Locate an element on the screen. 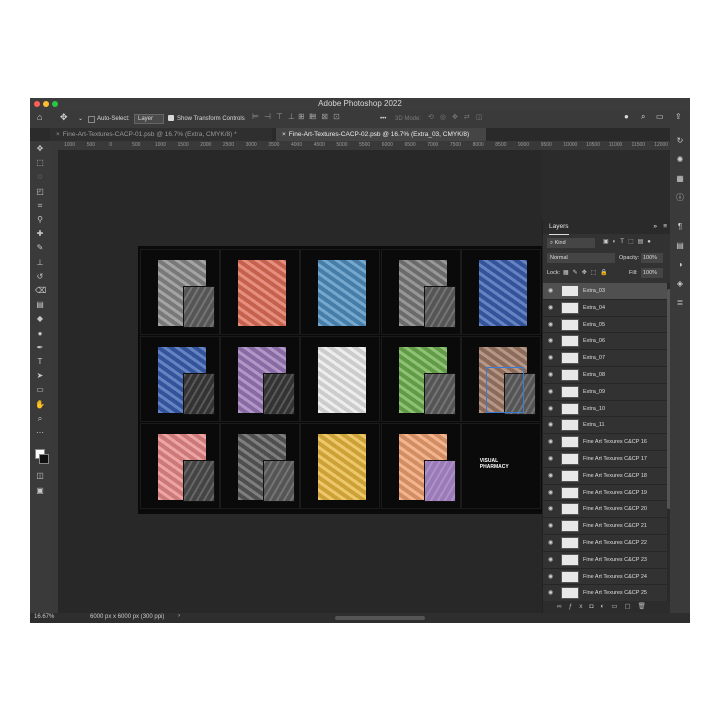 Image resolution: width=720 pixels, height=720 pixels. stamp-tool-icon: ⊥ is located at coordinates (40, 263).